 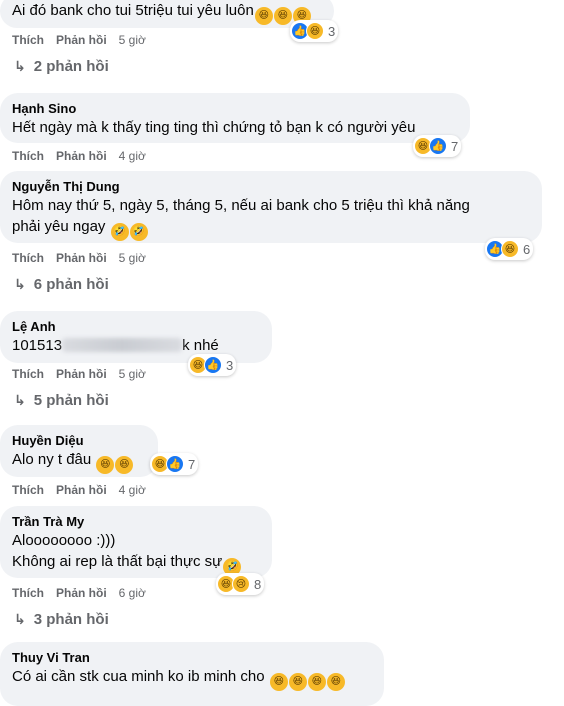 I want to click on reaction-summary: 😆 😢 8, so click(x=240, y=584).